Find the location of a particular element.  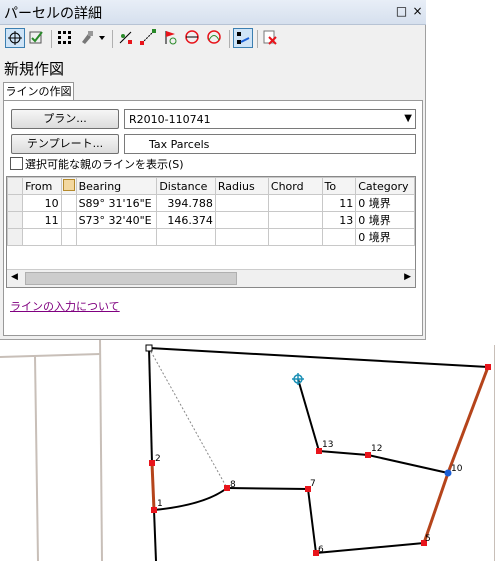

cell-to is located at coordinates (339, 237).